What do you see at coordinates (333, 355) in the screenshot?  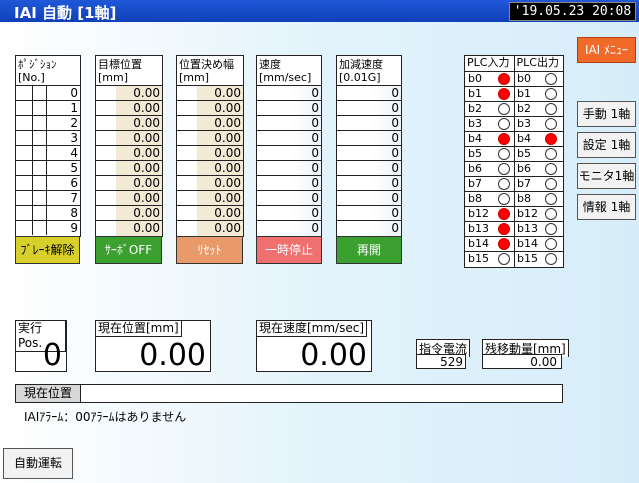 I see `current-speed-value: 0.00` at bounding box center [333, 355].